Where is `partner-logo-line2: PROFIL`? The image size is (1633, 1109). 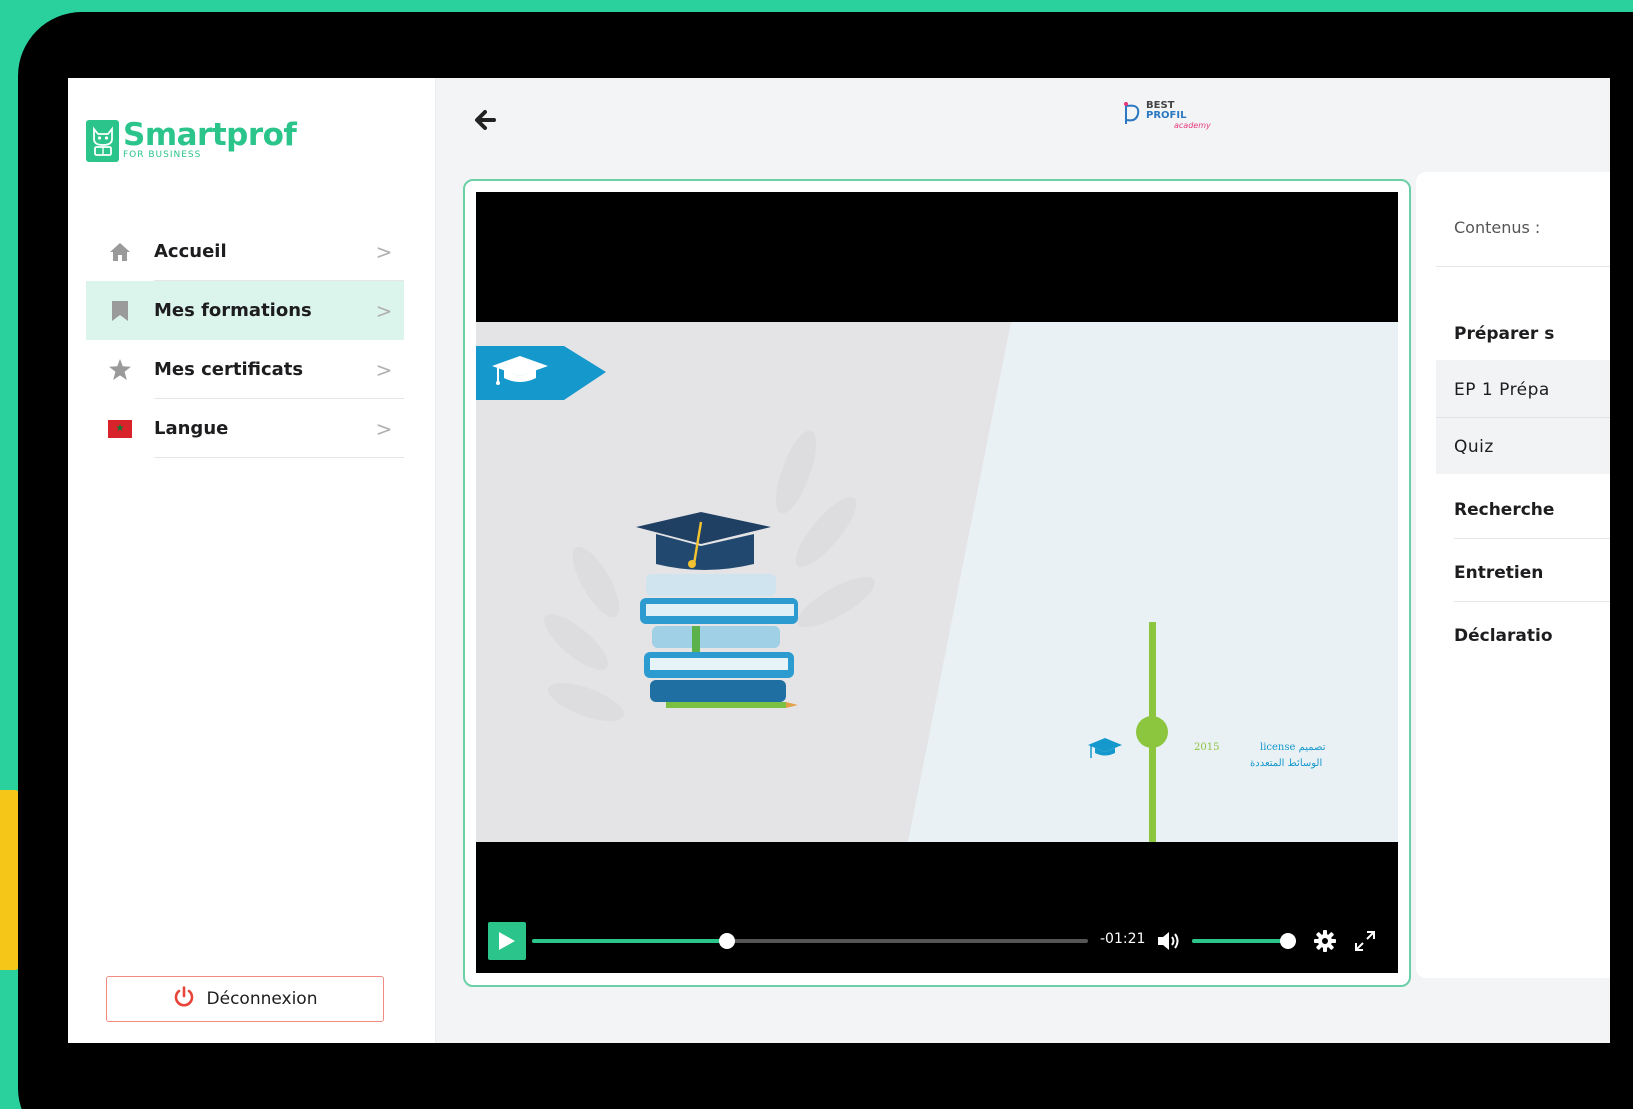
partner-logo-line2: PROFIL is located at coordinates (1166, 115).